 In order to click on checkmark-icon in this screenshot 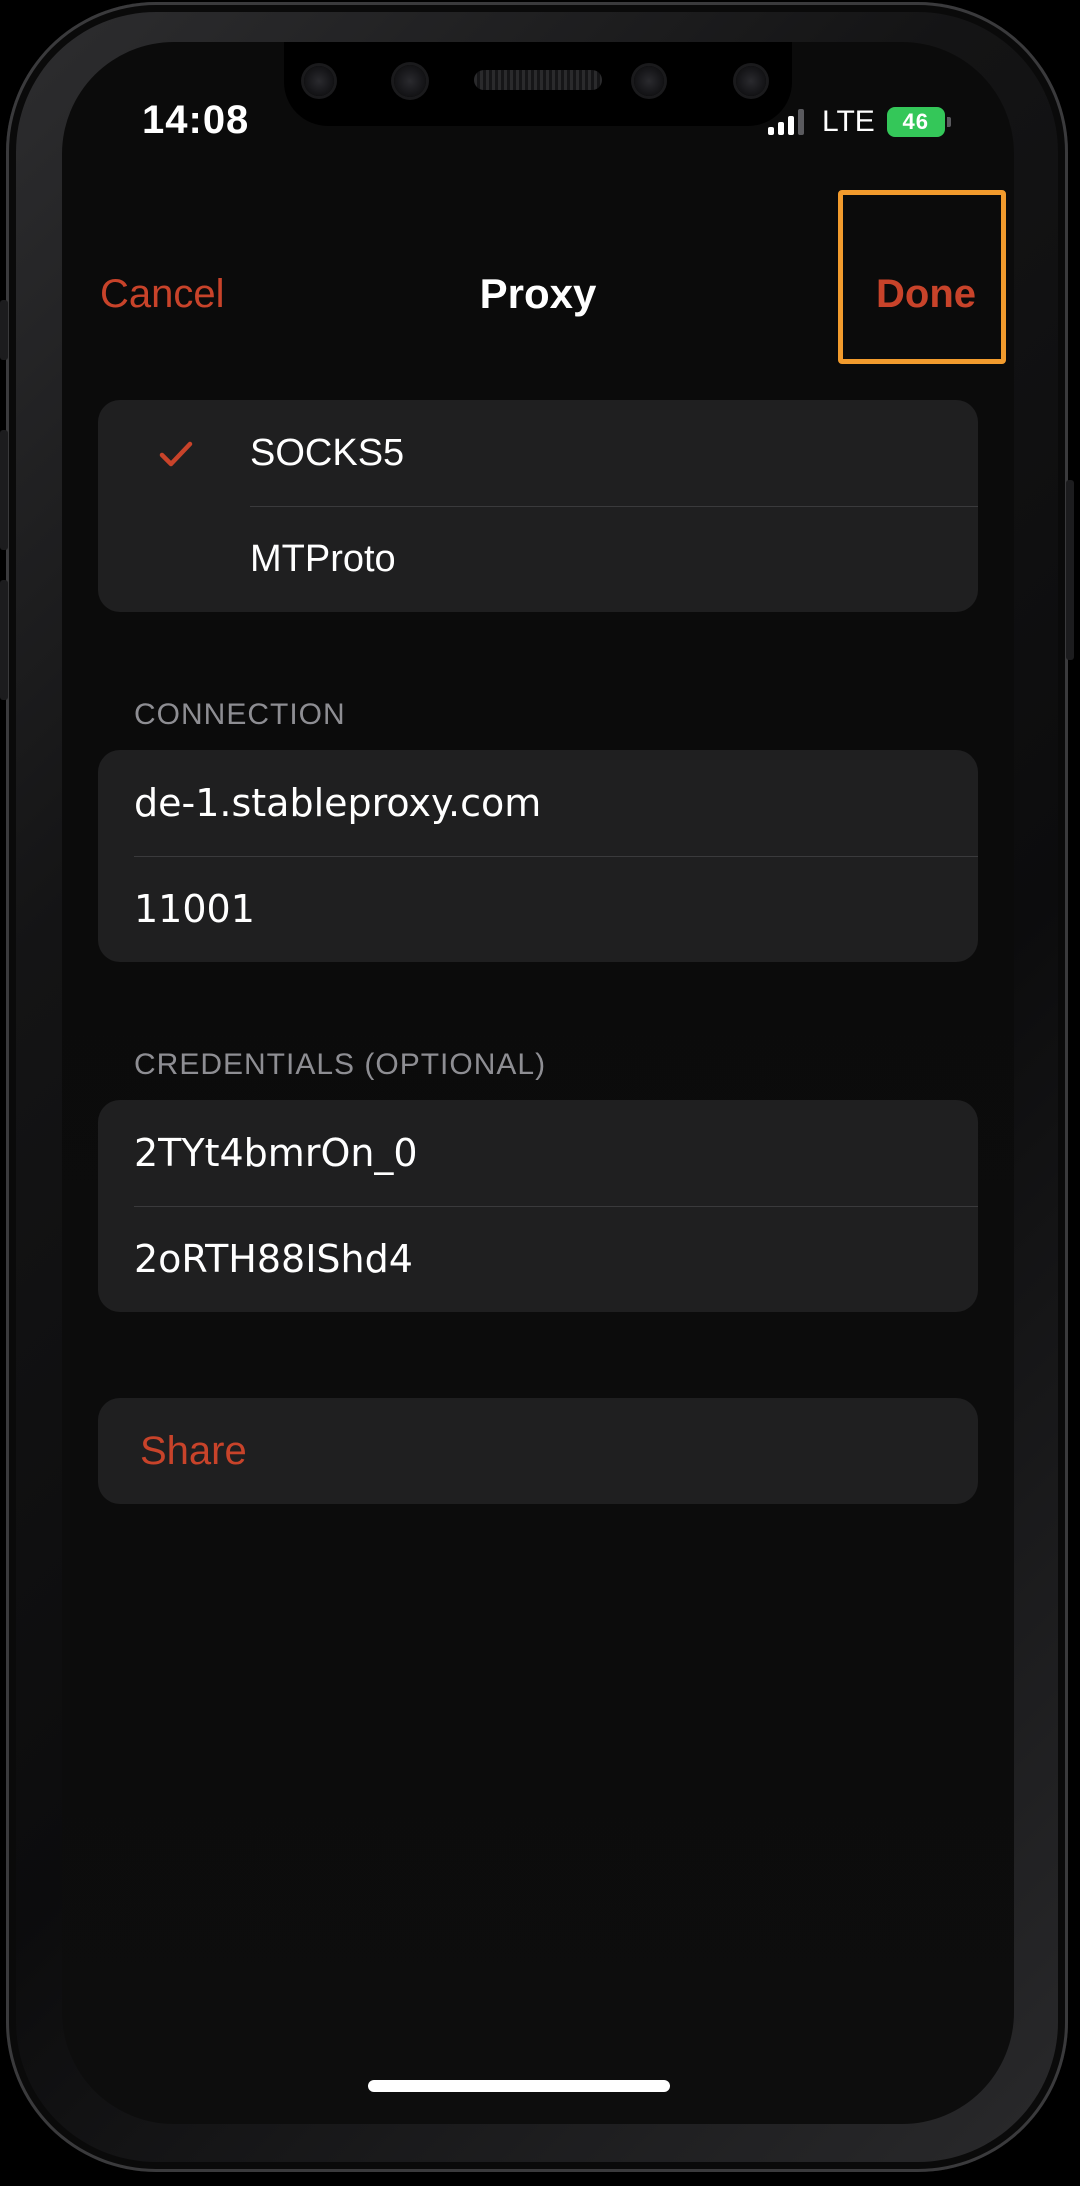, I will do `click(176, 454)`.